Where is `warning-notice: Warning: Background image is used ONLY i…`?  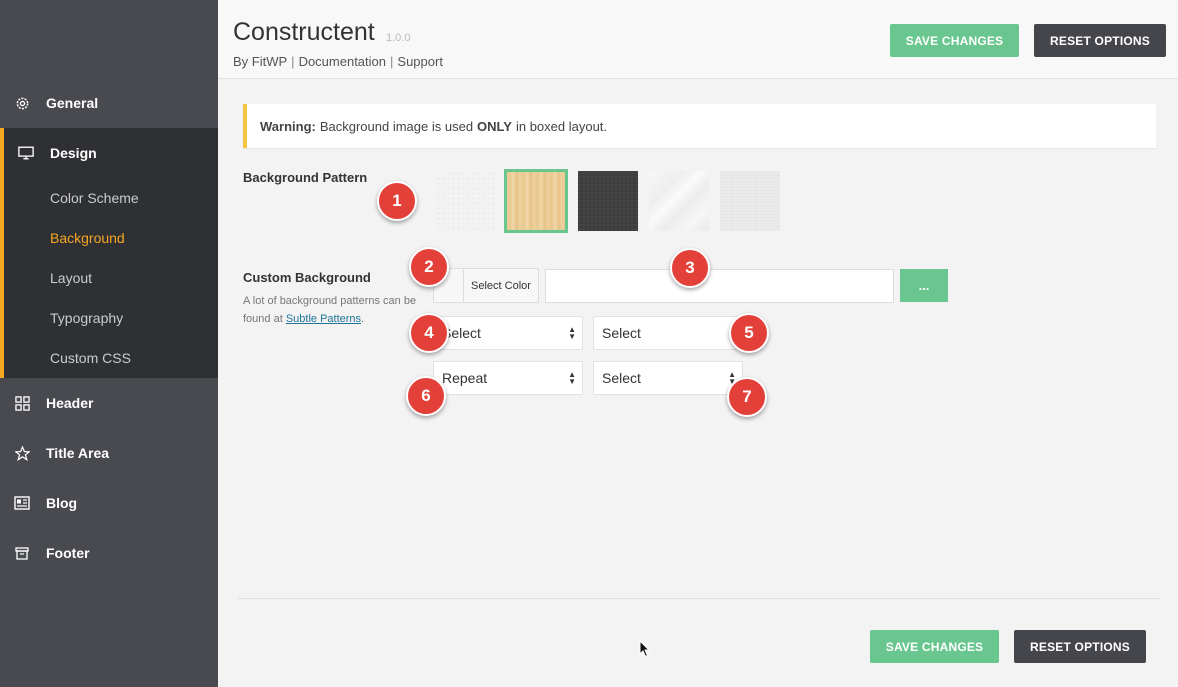
warning-notice: Warning: Background image is used ONLY i… is located at coordinates (699, 126).